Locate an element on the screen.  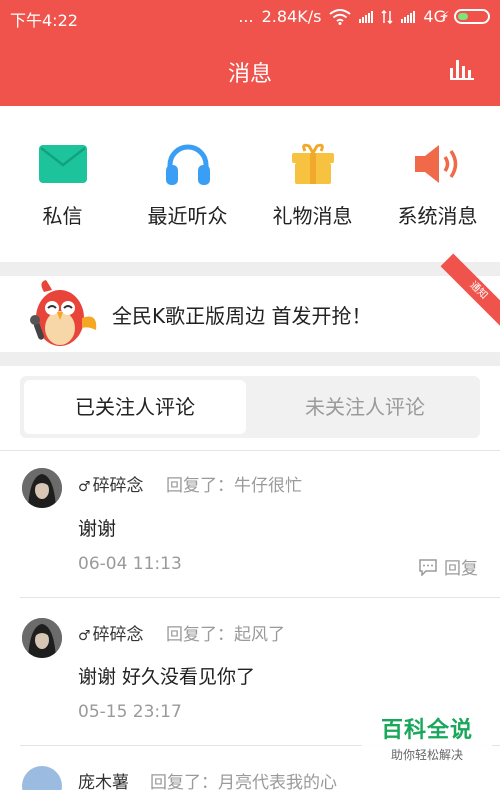
reply-button: 回复 is located at coordinates (448, 566).